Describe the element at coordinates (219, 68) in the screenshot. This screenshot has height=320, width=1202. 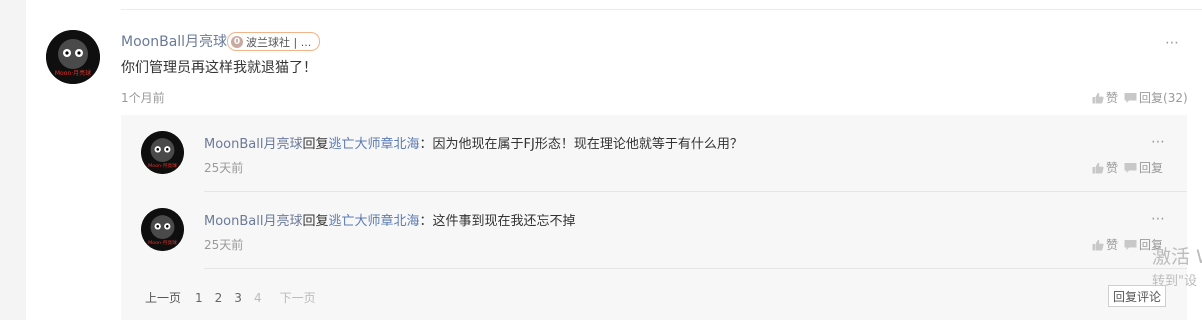
I see `comment-text: 你们管理员再这样我就退猫了！` at that location.